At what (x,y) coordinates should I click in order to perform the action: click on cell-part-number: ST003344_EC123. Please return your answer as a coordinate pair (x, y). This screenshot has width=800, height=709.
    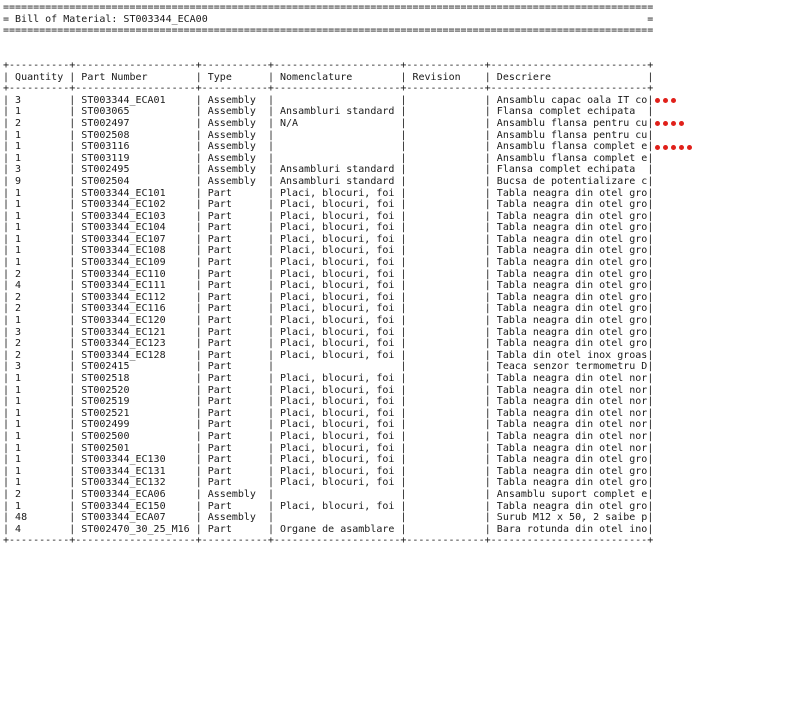
    Looking at the image, I should click on (135, 344).